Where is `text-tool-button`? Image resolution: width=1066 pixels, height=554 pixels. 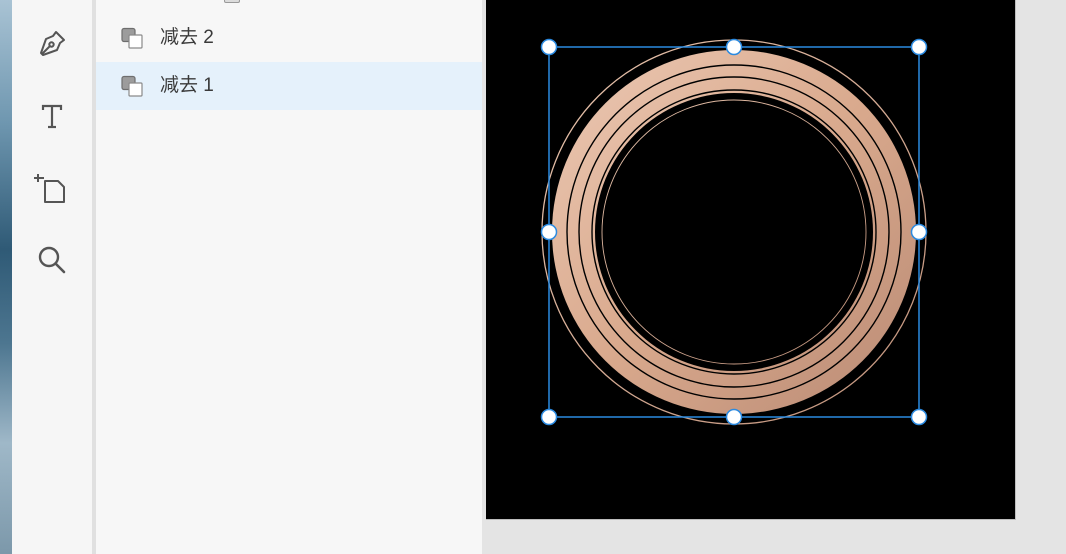
text-tool-button is located at coordinates (52, 116).